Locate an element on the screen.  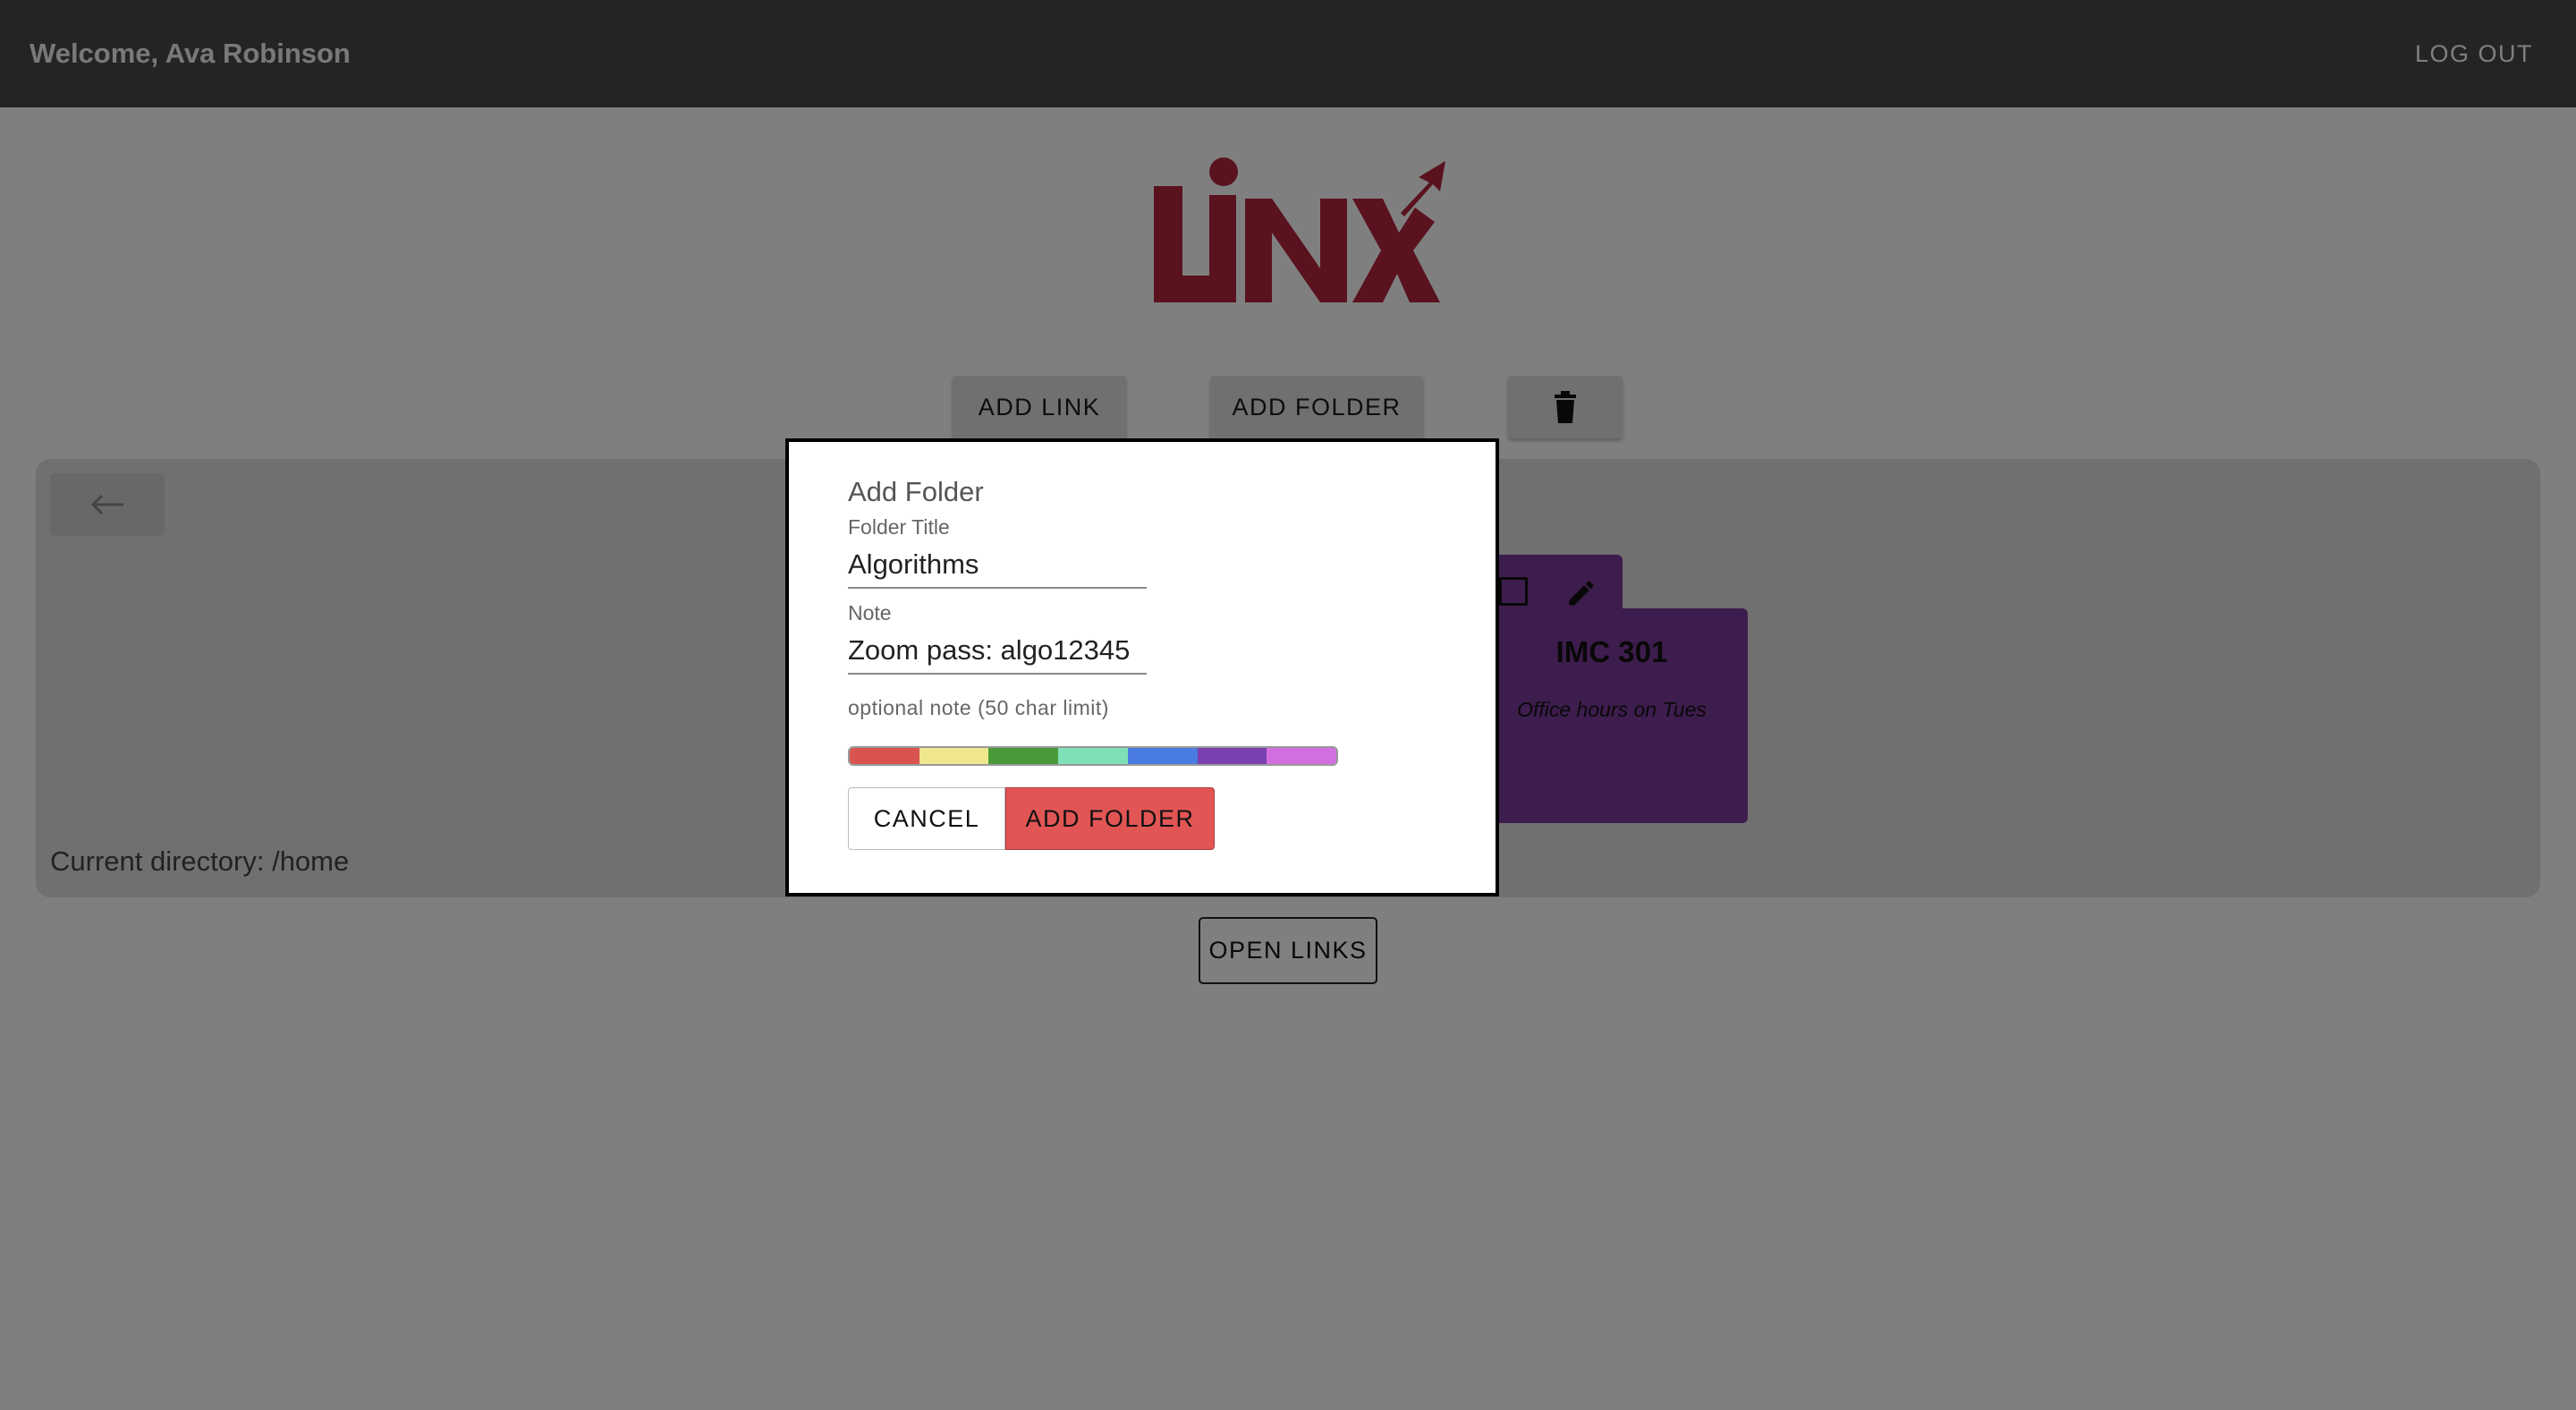
add-folder-submit-button: ADD FOLDER is located at coordinates (1110, 819).